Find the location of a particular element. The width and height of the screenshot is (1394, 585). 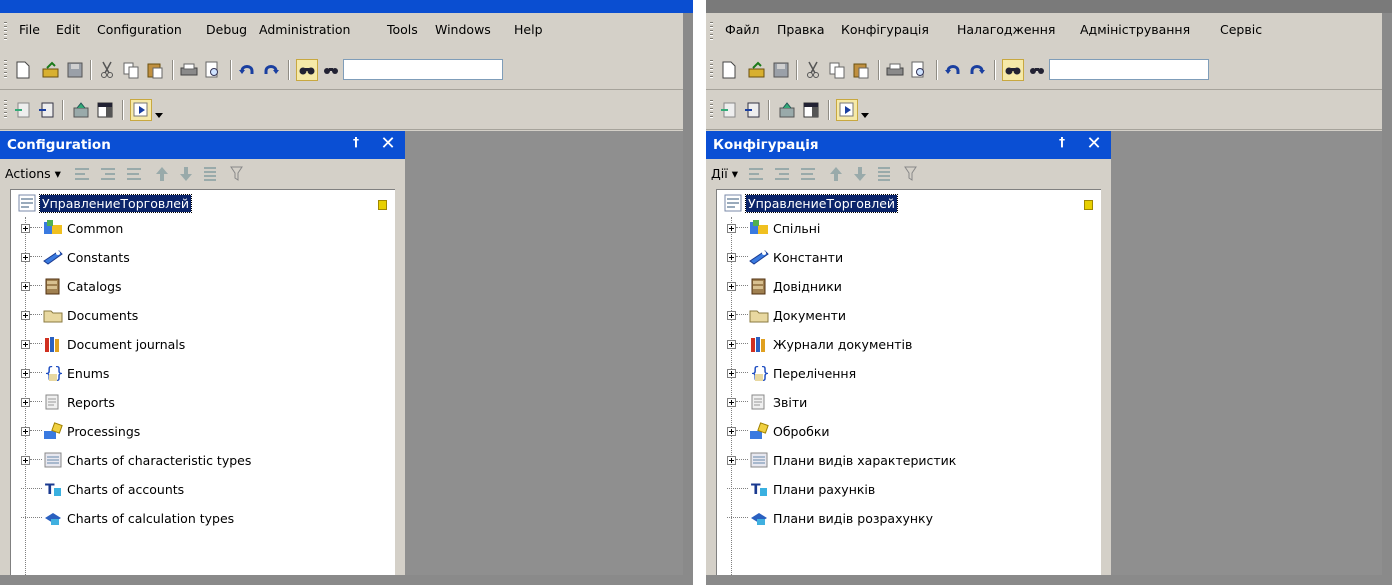

tree-item-processings: Processings is located at coordinates (80, 431).